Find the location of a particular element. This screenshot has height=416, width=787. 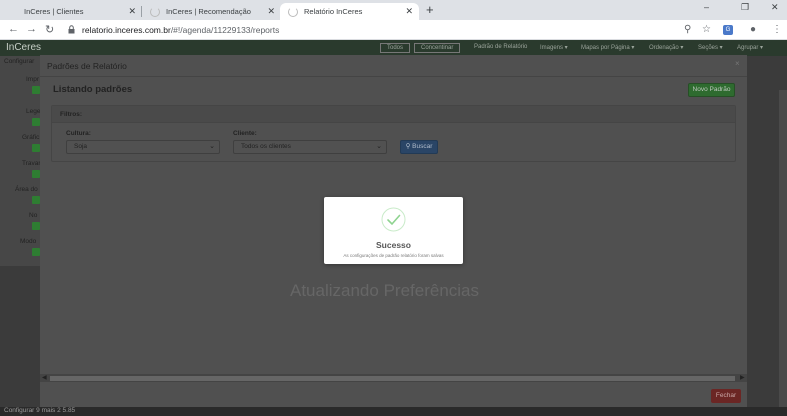

config-label: Impr is located at coordinates (32, 79).